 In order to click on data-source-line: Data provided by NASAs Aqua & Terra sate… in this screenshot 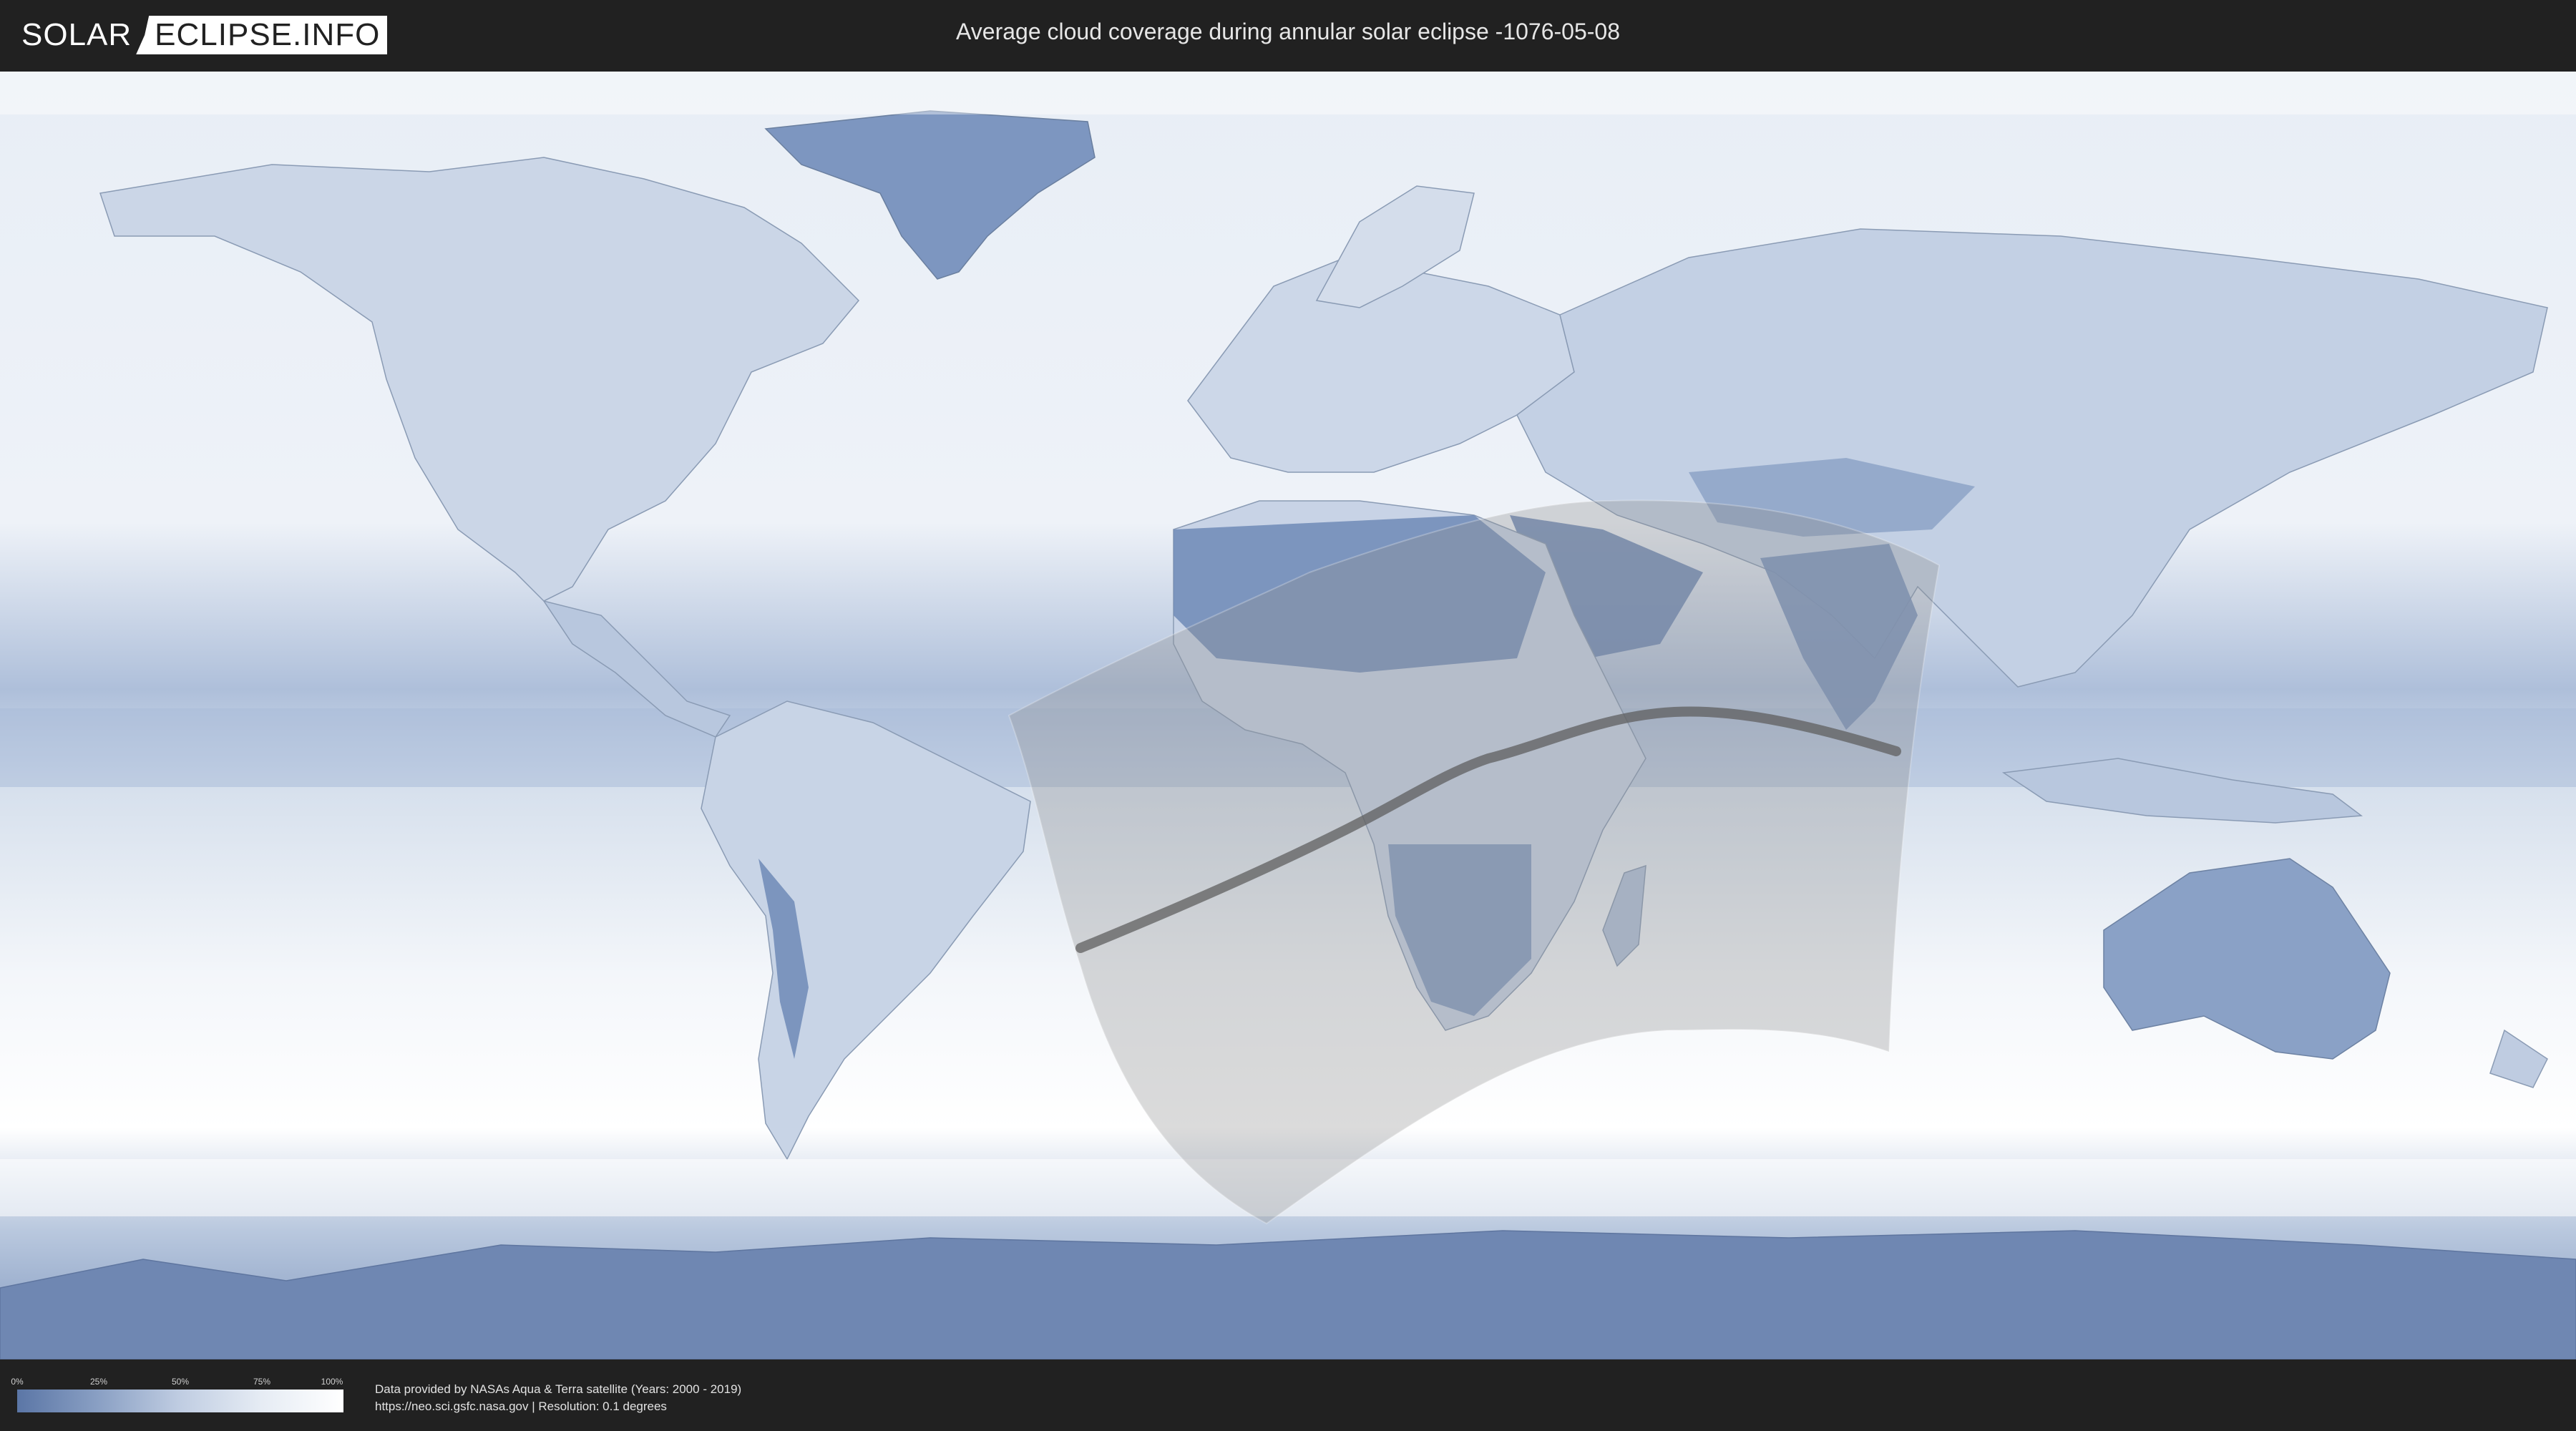, I will do `click(558, 1389)`.